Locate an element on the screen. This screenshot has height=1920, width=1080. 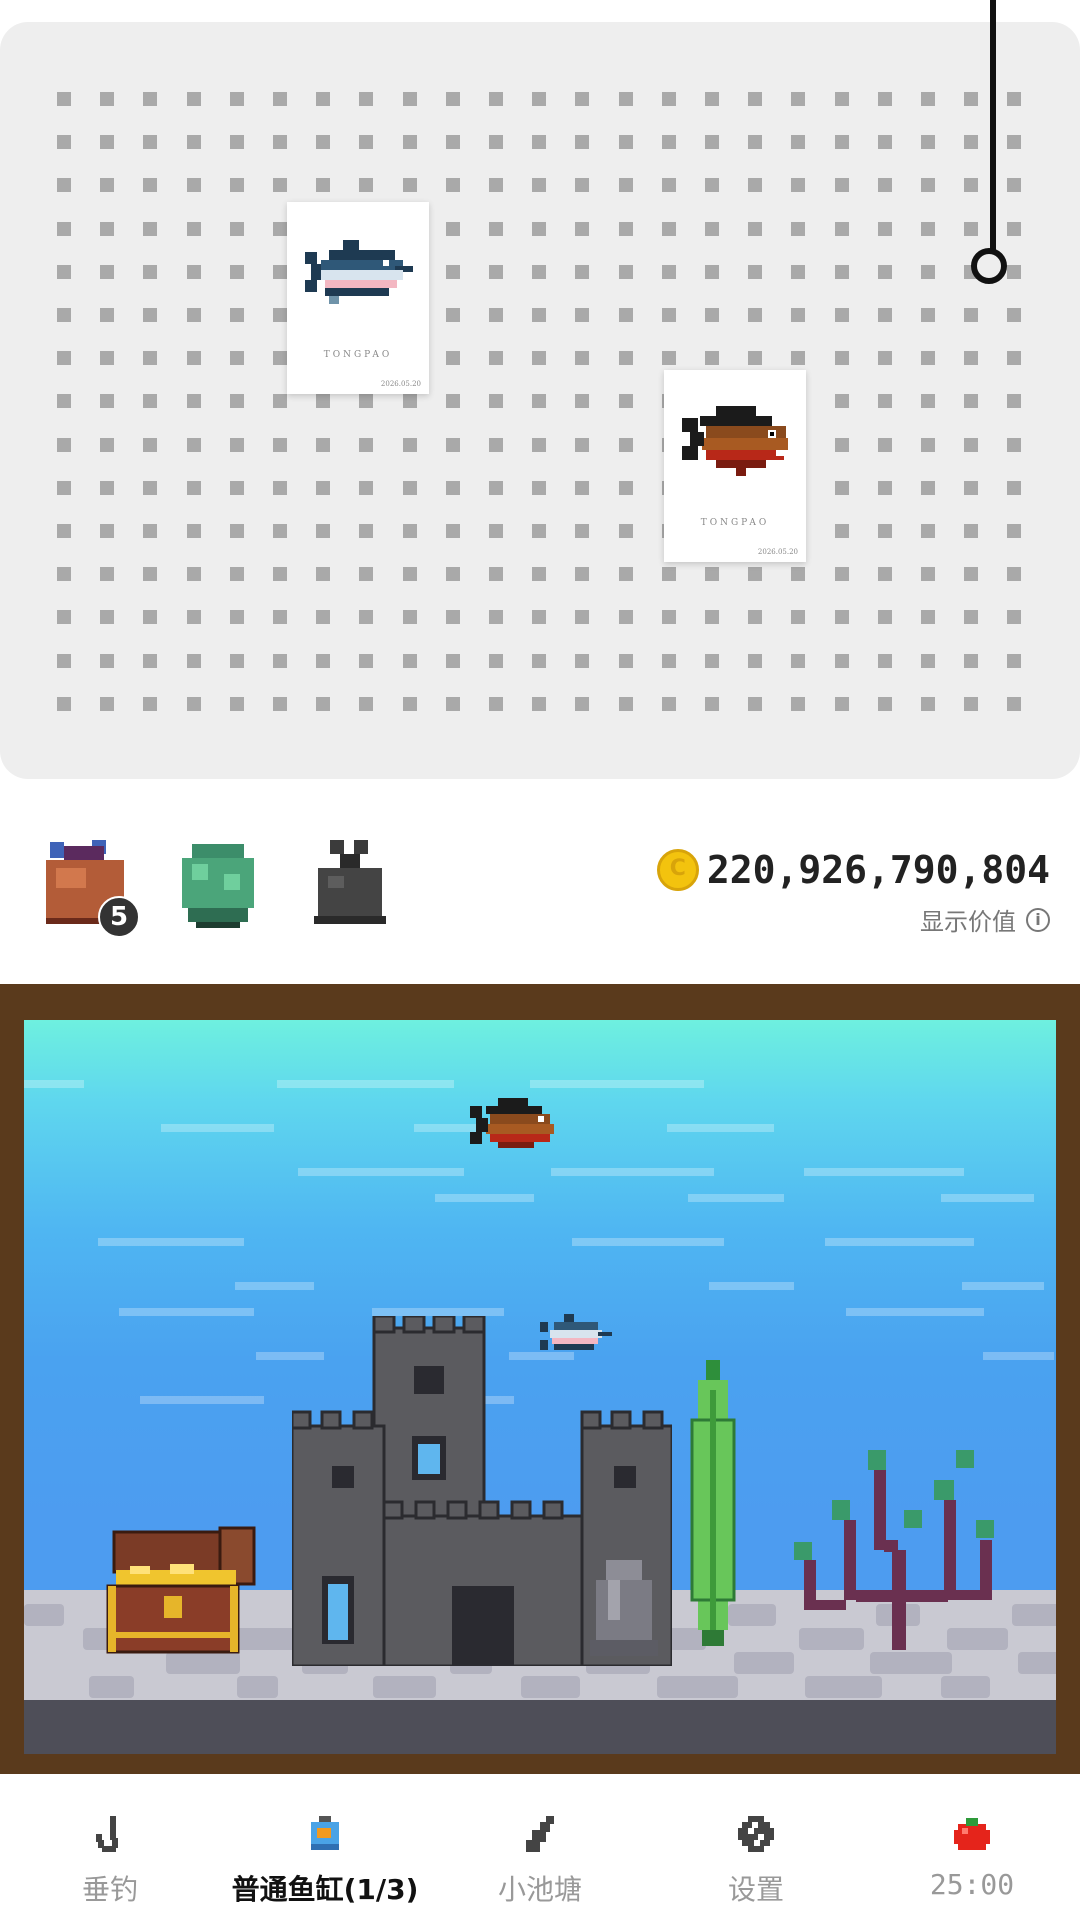
show-value-toggle: 显示价值 i is located at coordinates (985, 919).